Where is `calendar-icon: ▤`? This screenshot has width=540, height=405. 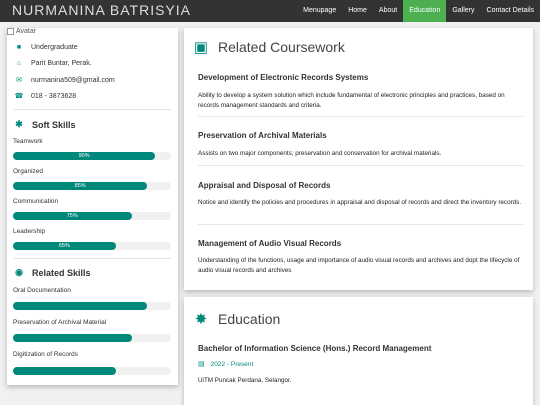
calendar-icon: ▤ is located at coordinates (201, 364).